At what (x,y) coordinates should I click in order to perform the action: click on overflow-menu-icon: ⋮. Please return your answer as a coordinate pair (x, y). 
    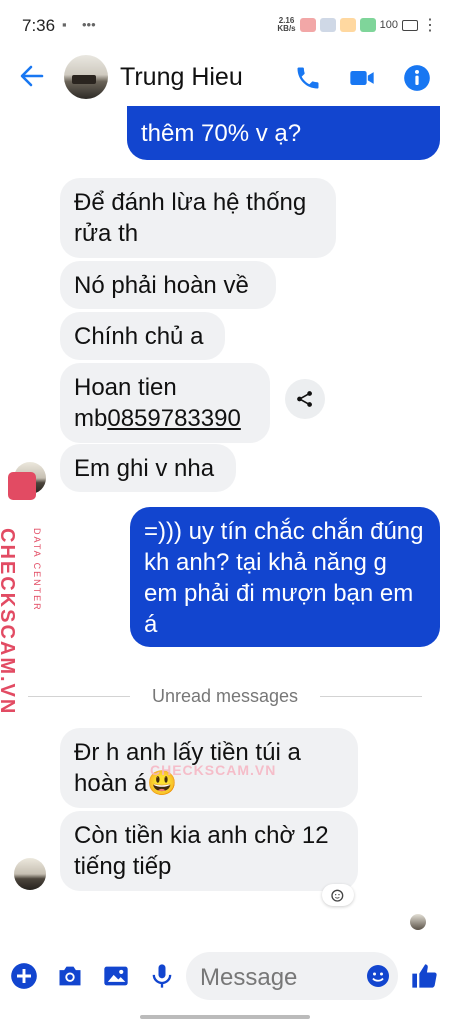
    Looking at the image, I should click on (430, 25).